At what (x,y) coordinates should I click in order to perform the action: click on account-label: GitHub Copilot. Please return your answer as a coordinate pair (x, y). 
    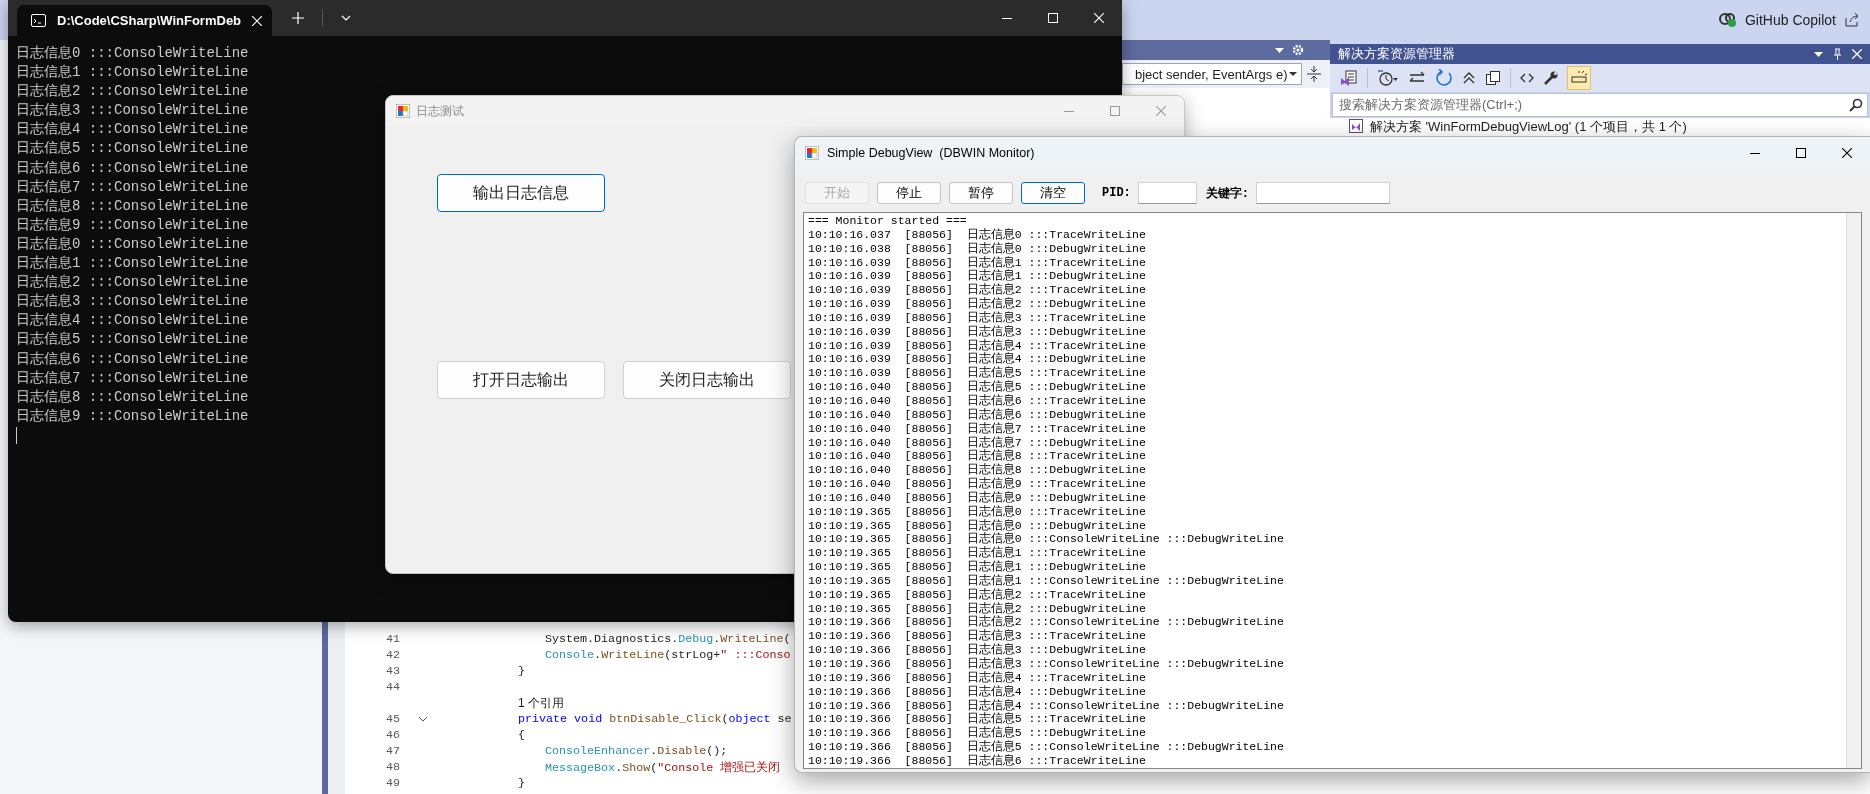
    Looking at the image, I should click on (1790, 20).